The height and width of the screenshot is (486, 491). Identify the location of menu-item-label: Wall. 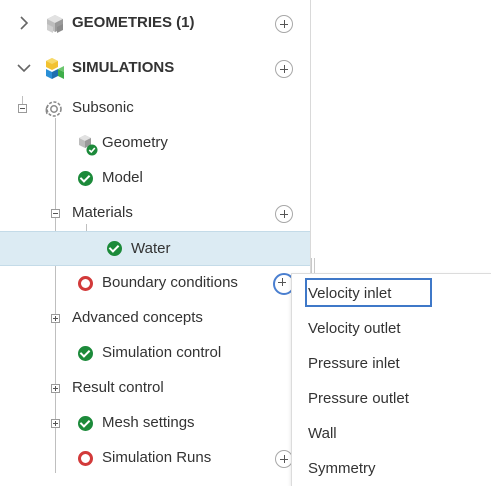
(322, 433).